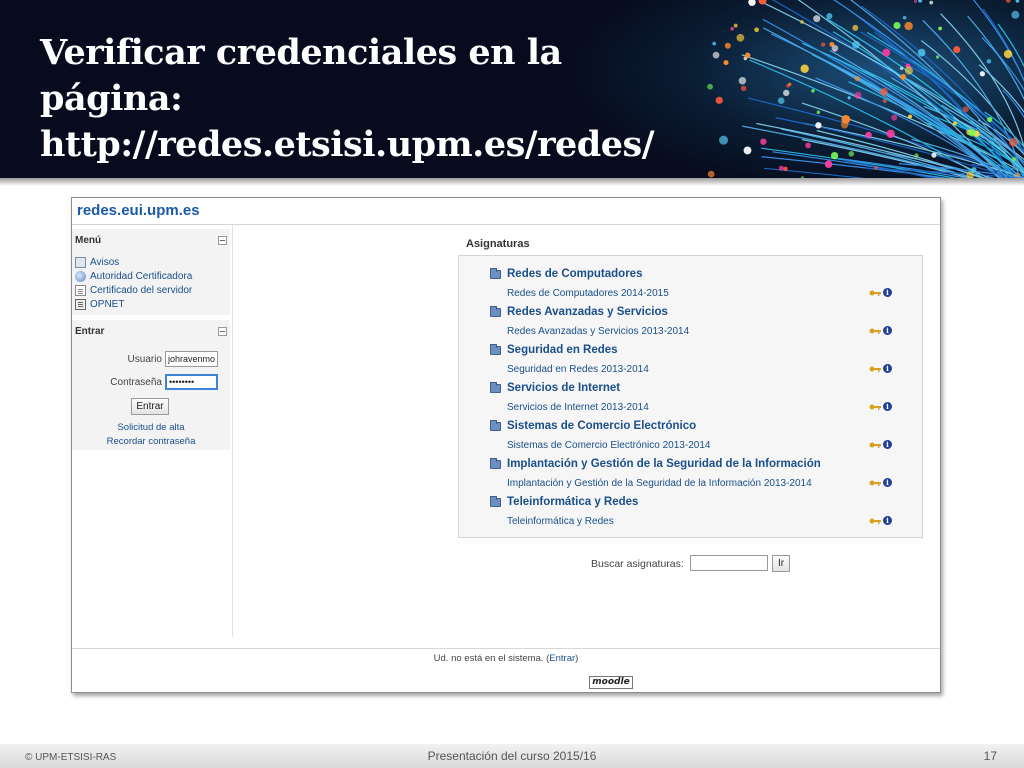 This screenshot has width=1024, height=768. I want to click on course-category-link: Seguridad en Redes, so click(562, 350).